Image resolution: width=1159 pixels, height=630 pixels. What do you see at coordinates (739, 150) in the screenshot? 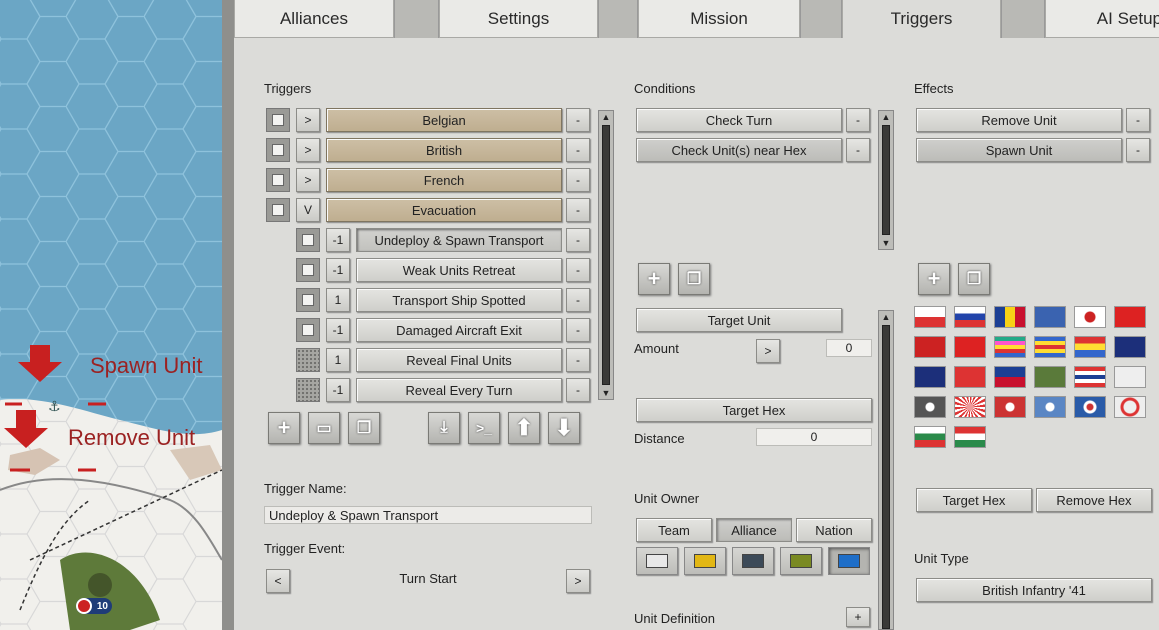
I see `condition-check-unit-near-hex: Check Unit(s) near Hex` at bounding box center [739, 150].